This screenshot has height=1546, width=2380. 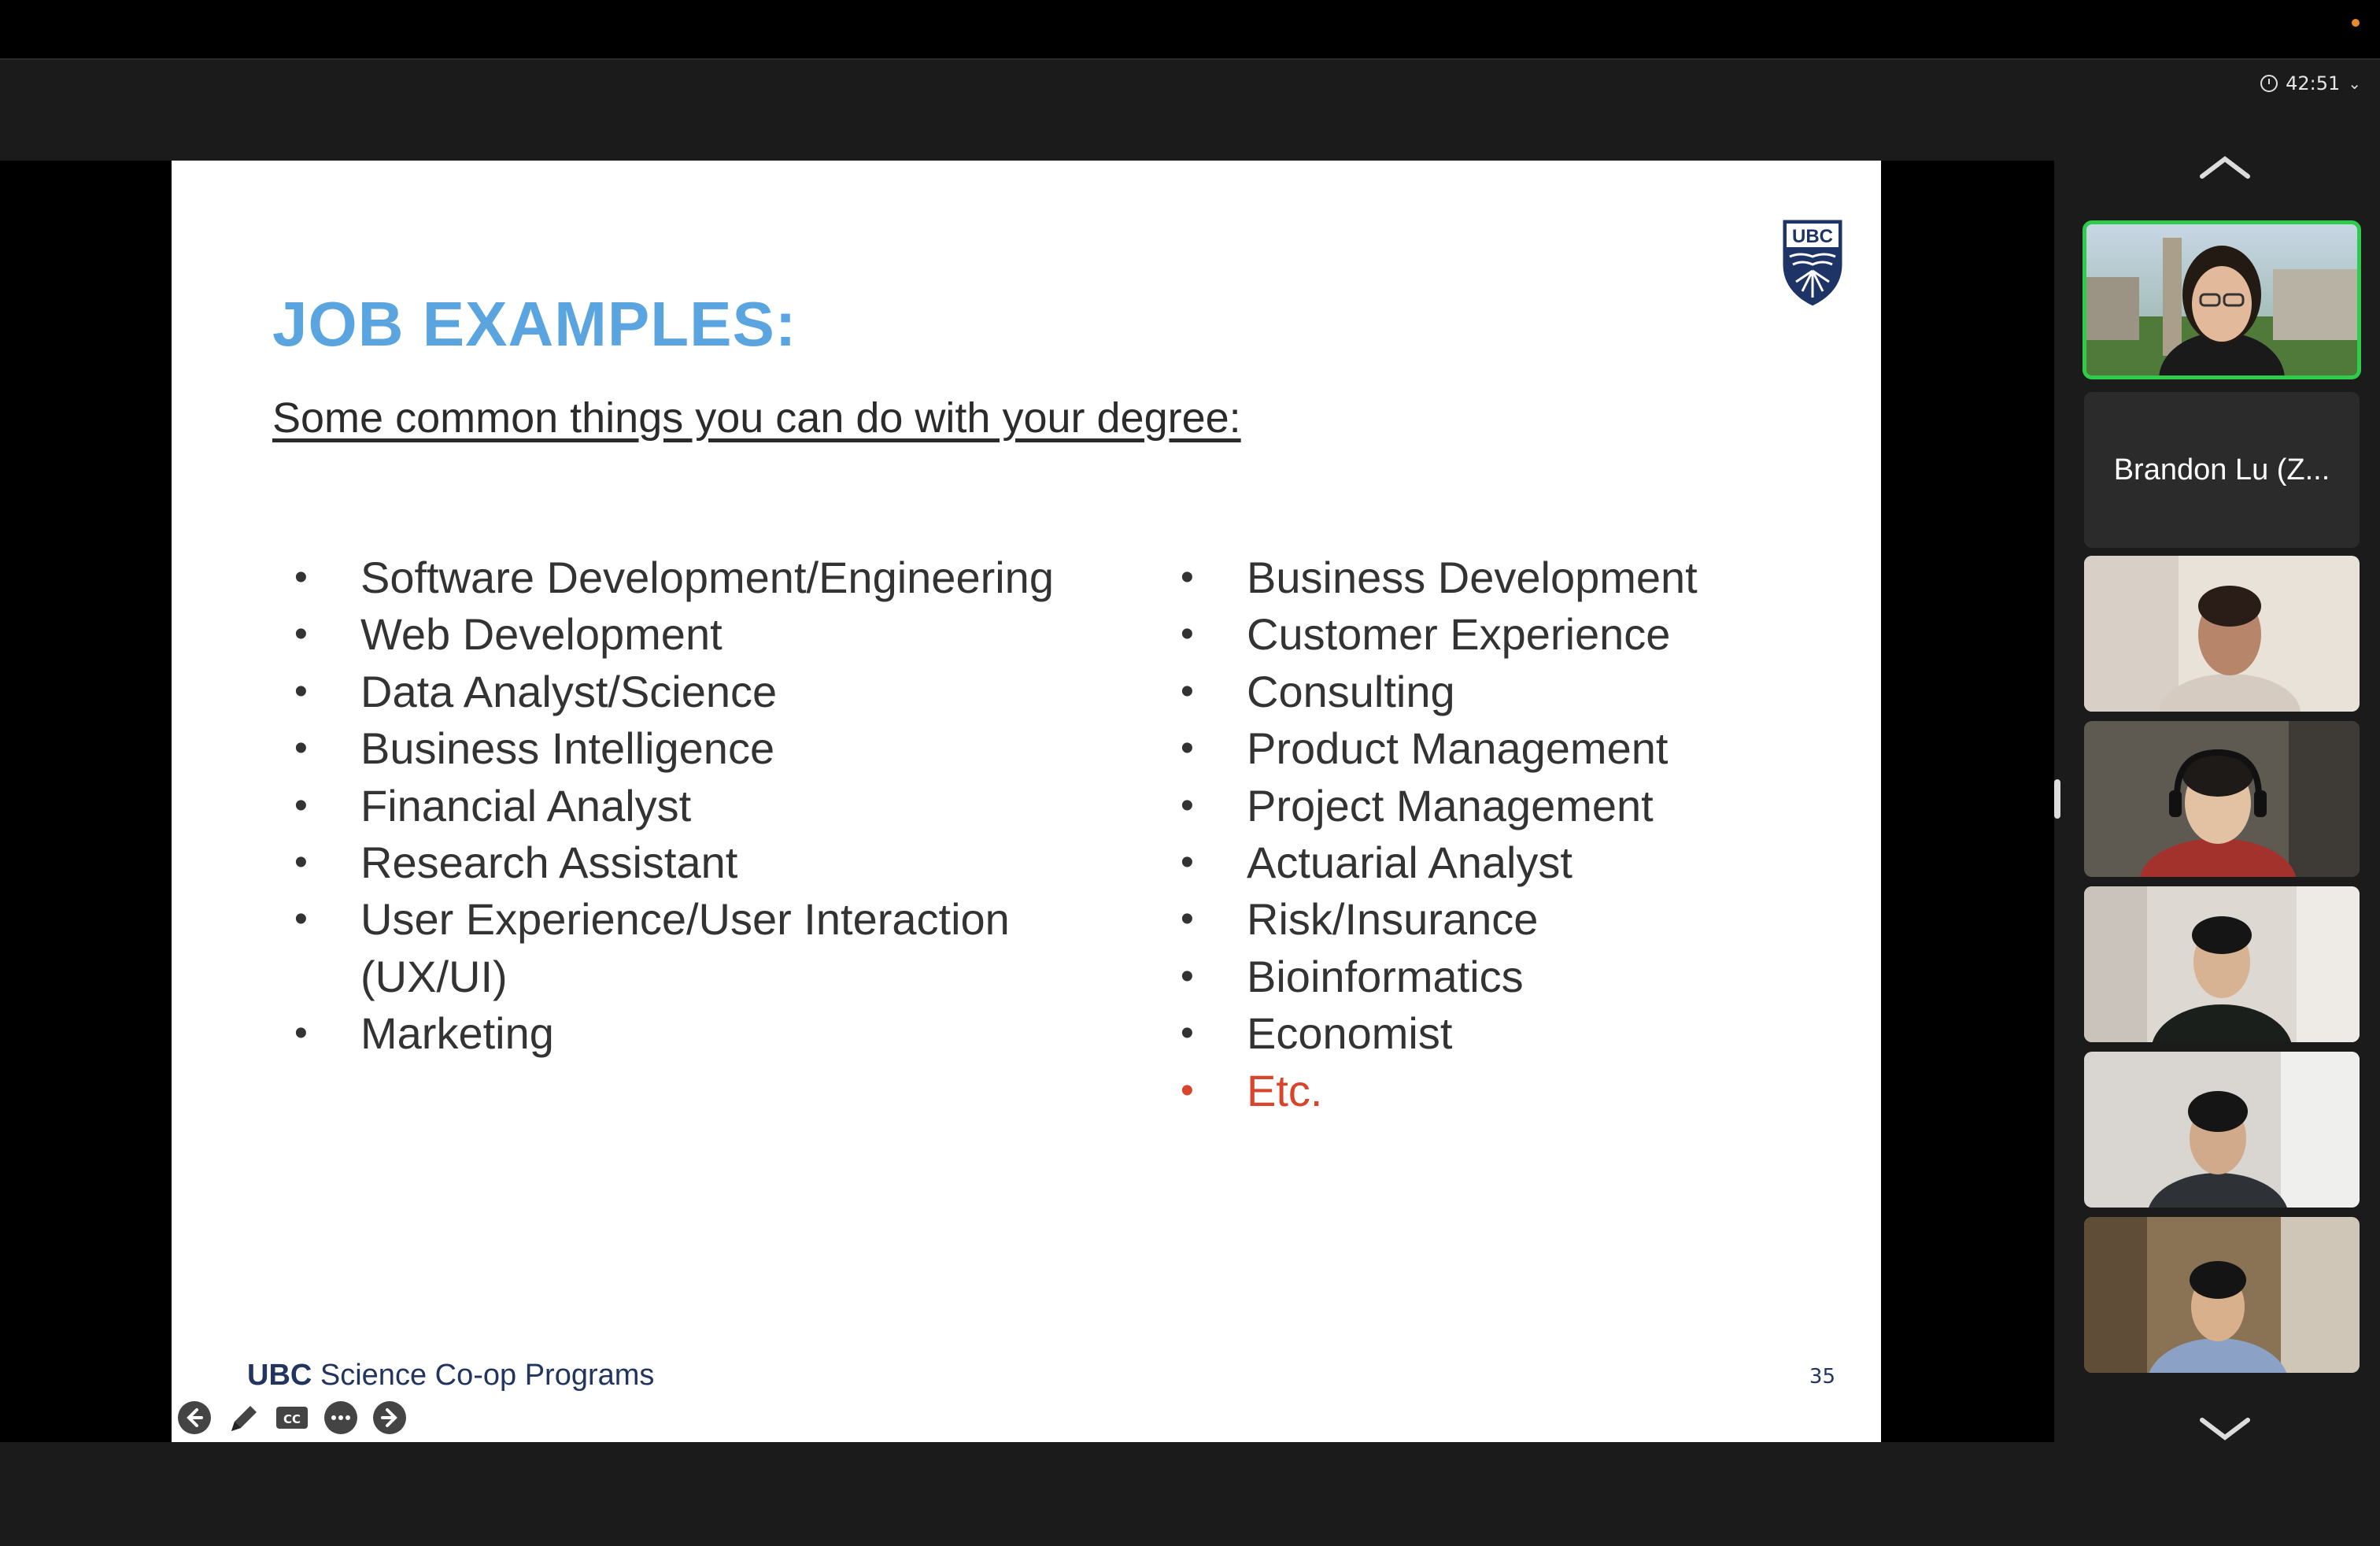 I want to click on list-item: Risk/Insurance, so click(x=1495, y=920).